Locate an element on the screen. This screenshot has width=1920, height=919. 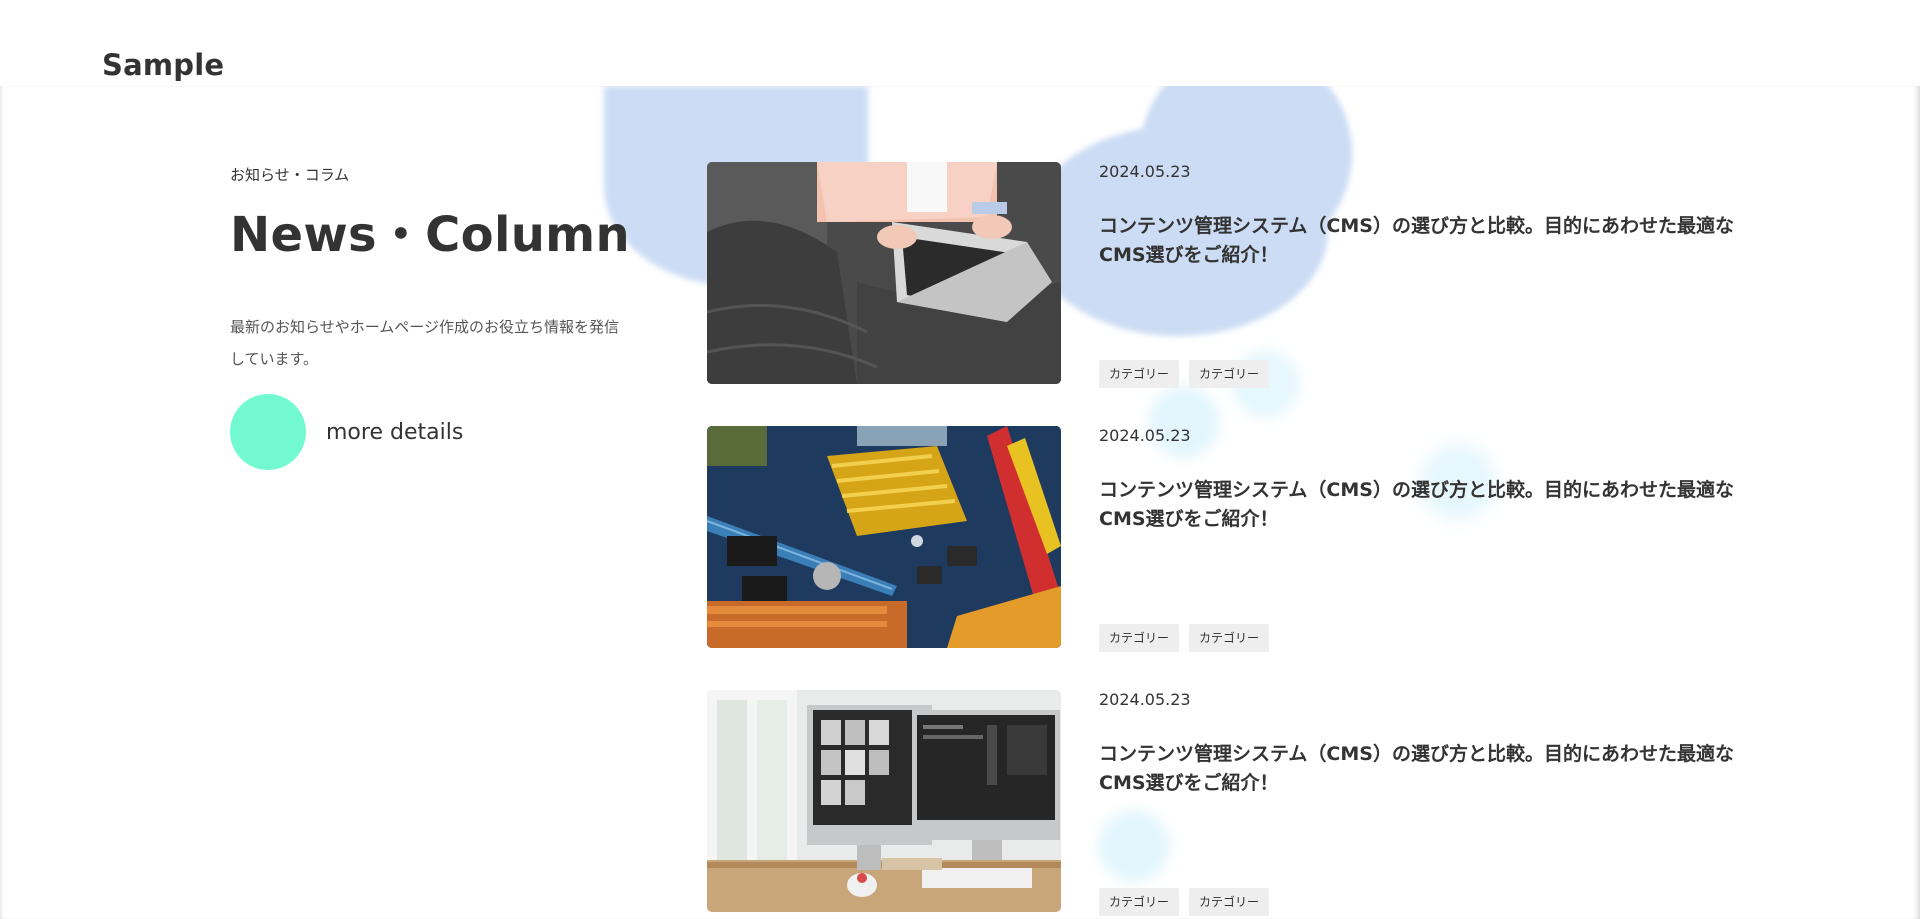
circuit-board-photo-image is located at coordinates (884, 537).